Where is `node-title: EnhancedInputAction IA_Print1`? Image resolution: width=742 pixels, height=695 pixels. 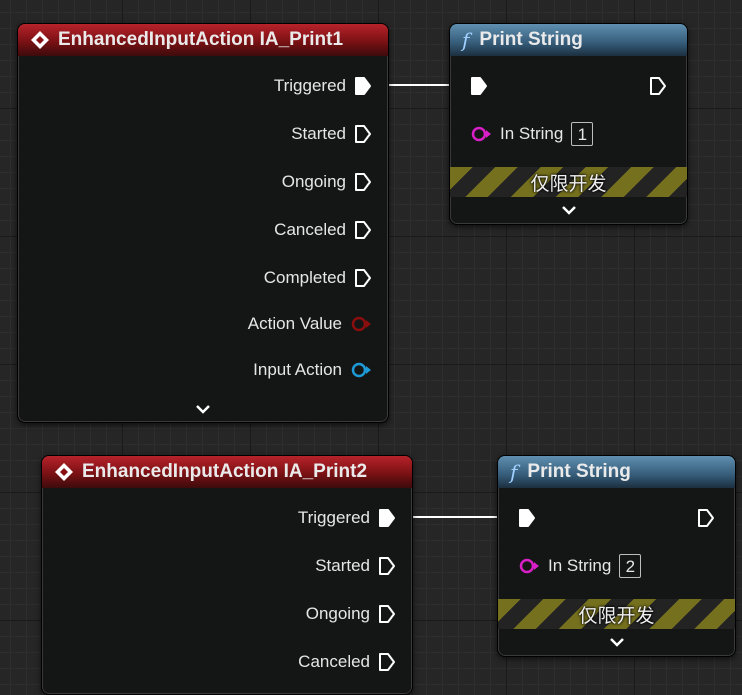 node-title: EnhancedInputAction IA_Print1 is located at coordinates (201, 39).